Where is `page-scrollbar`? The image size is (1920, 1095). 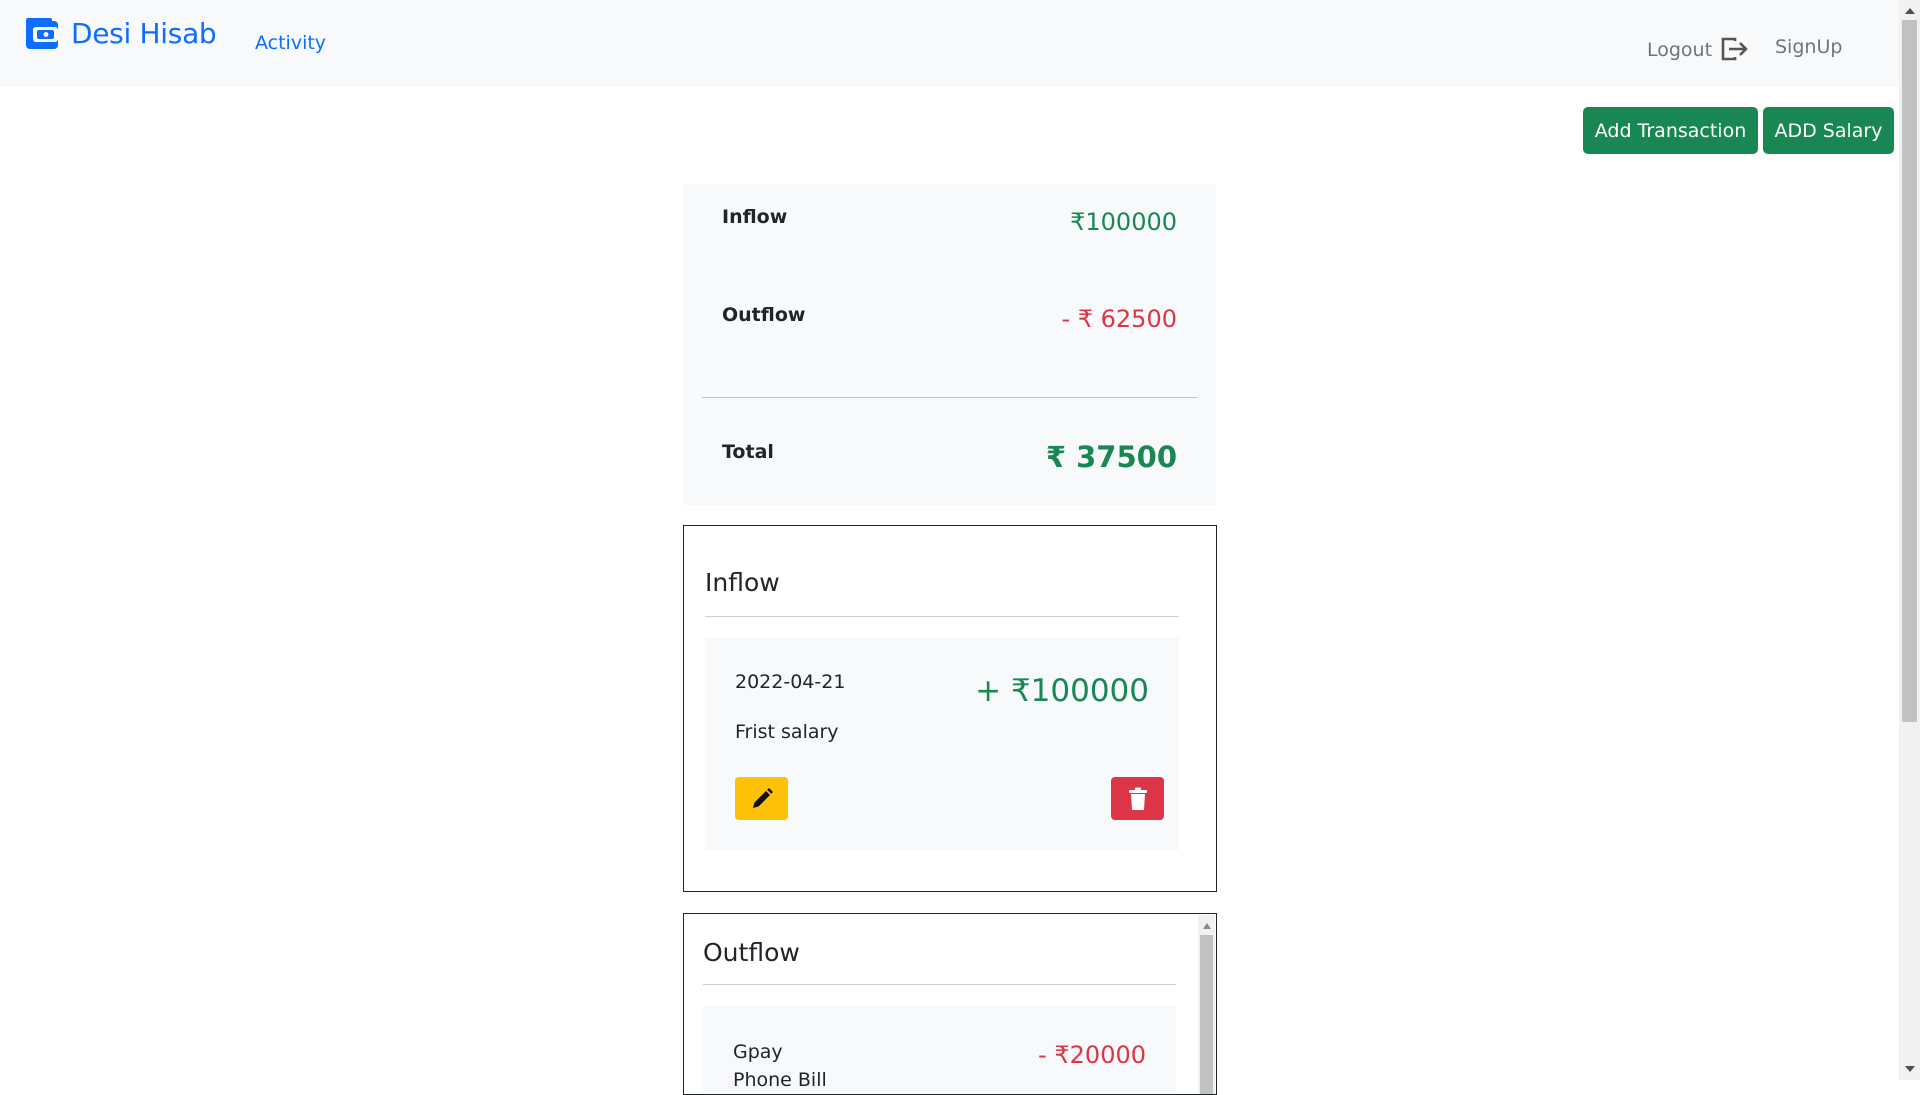
page-scrollbar is located at coordinates (1909, 540).